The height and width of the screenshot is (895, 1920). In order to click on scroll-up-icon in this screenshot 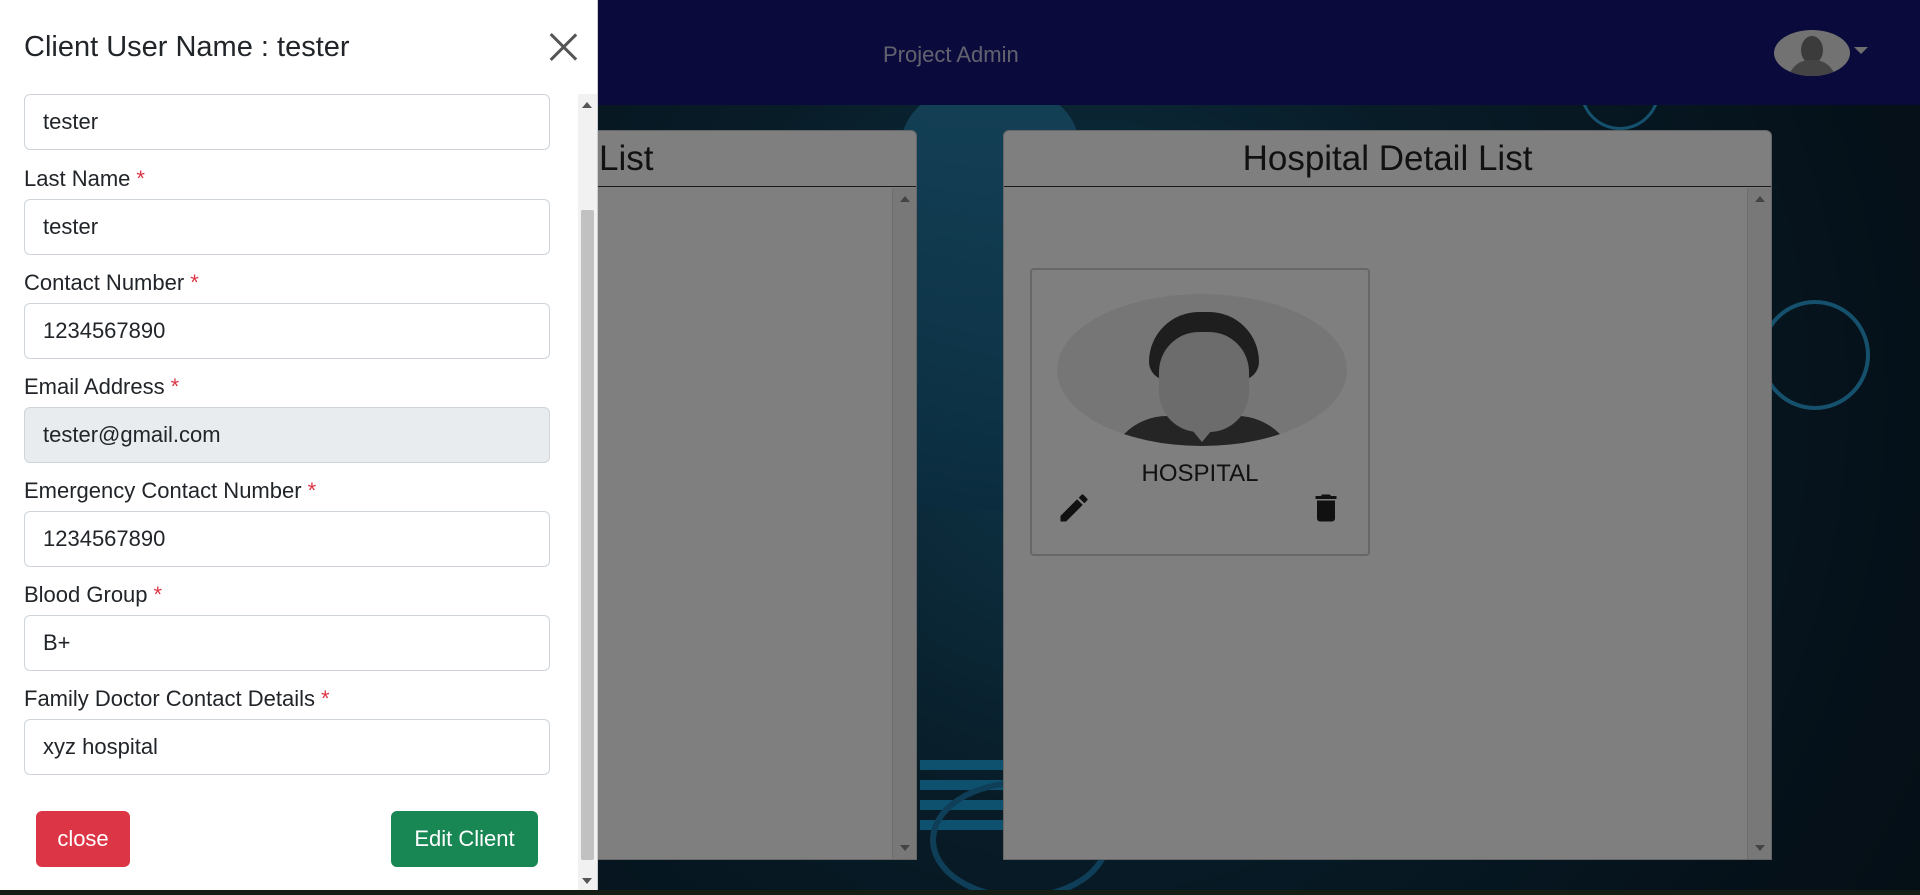, I will do `click(587, 105)`.